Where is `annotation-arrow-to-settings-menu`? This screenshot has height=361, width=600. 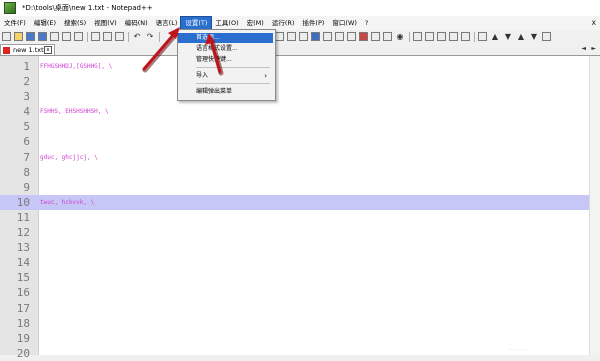
annotation-arrow-to-settings-menu is located at coordinates (159, 51).